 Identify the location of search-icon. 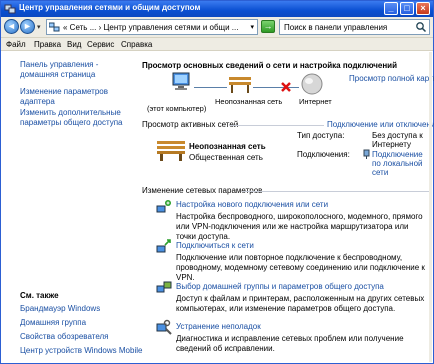
(421, 27).